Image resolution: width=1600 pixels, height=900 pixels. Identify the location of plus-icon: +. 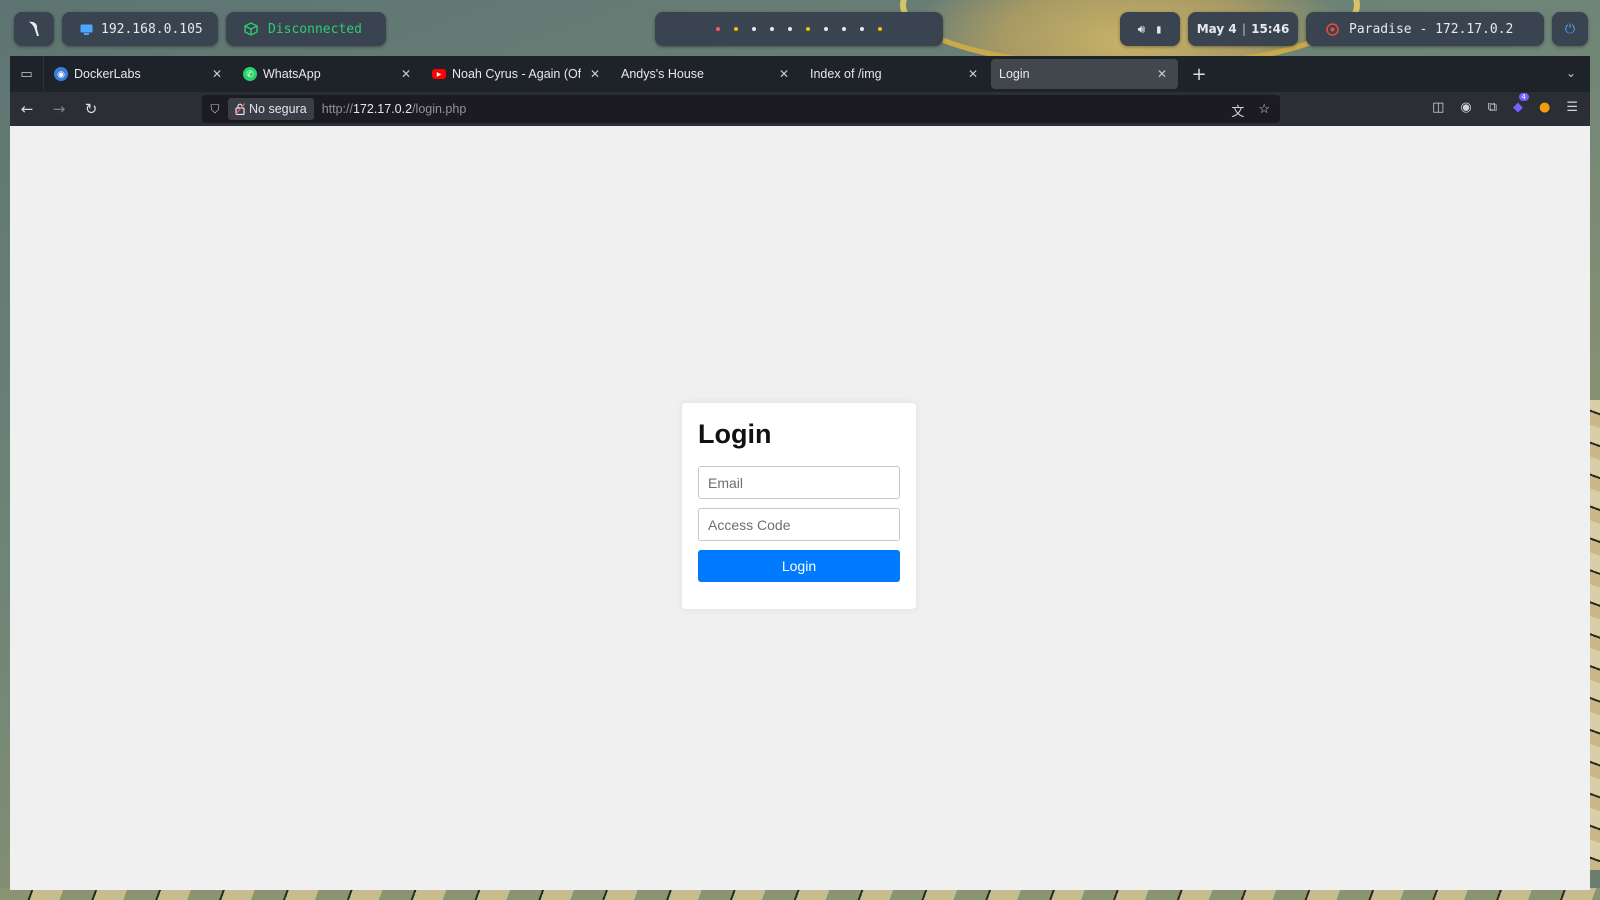
(1199, 74).